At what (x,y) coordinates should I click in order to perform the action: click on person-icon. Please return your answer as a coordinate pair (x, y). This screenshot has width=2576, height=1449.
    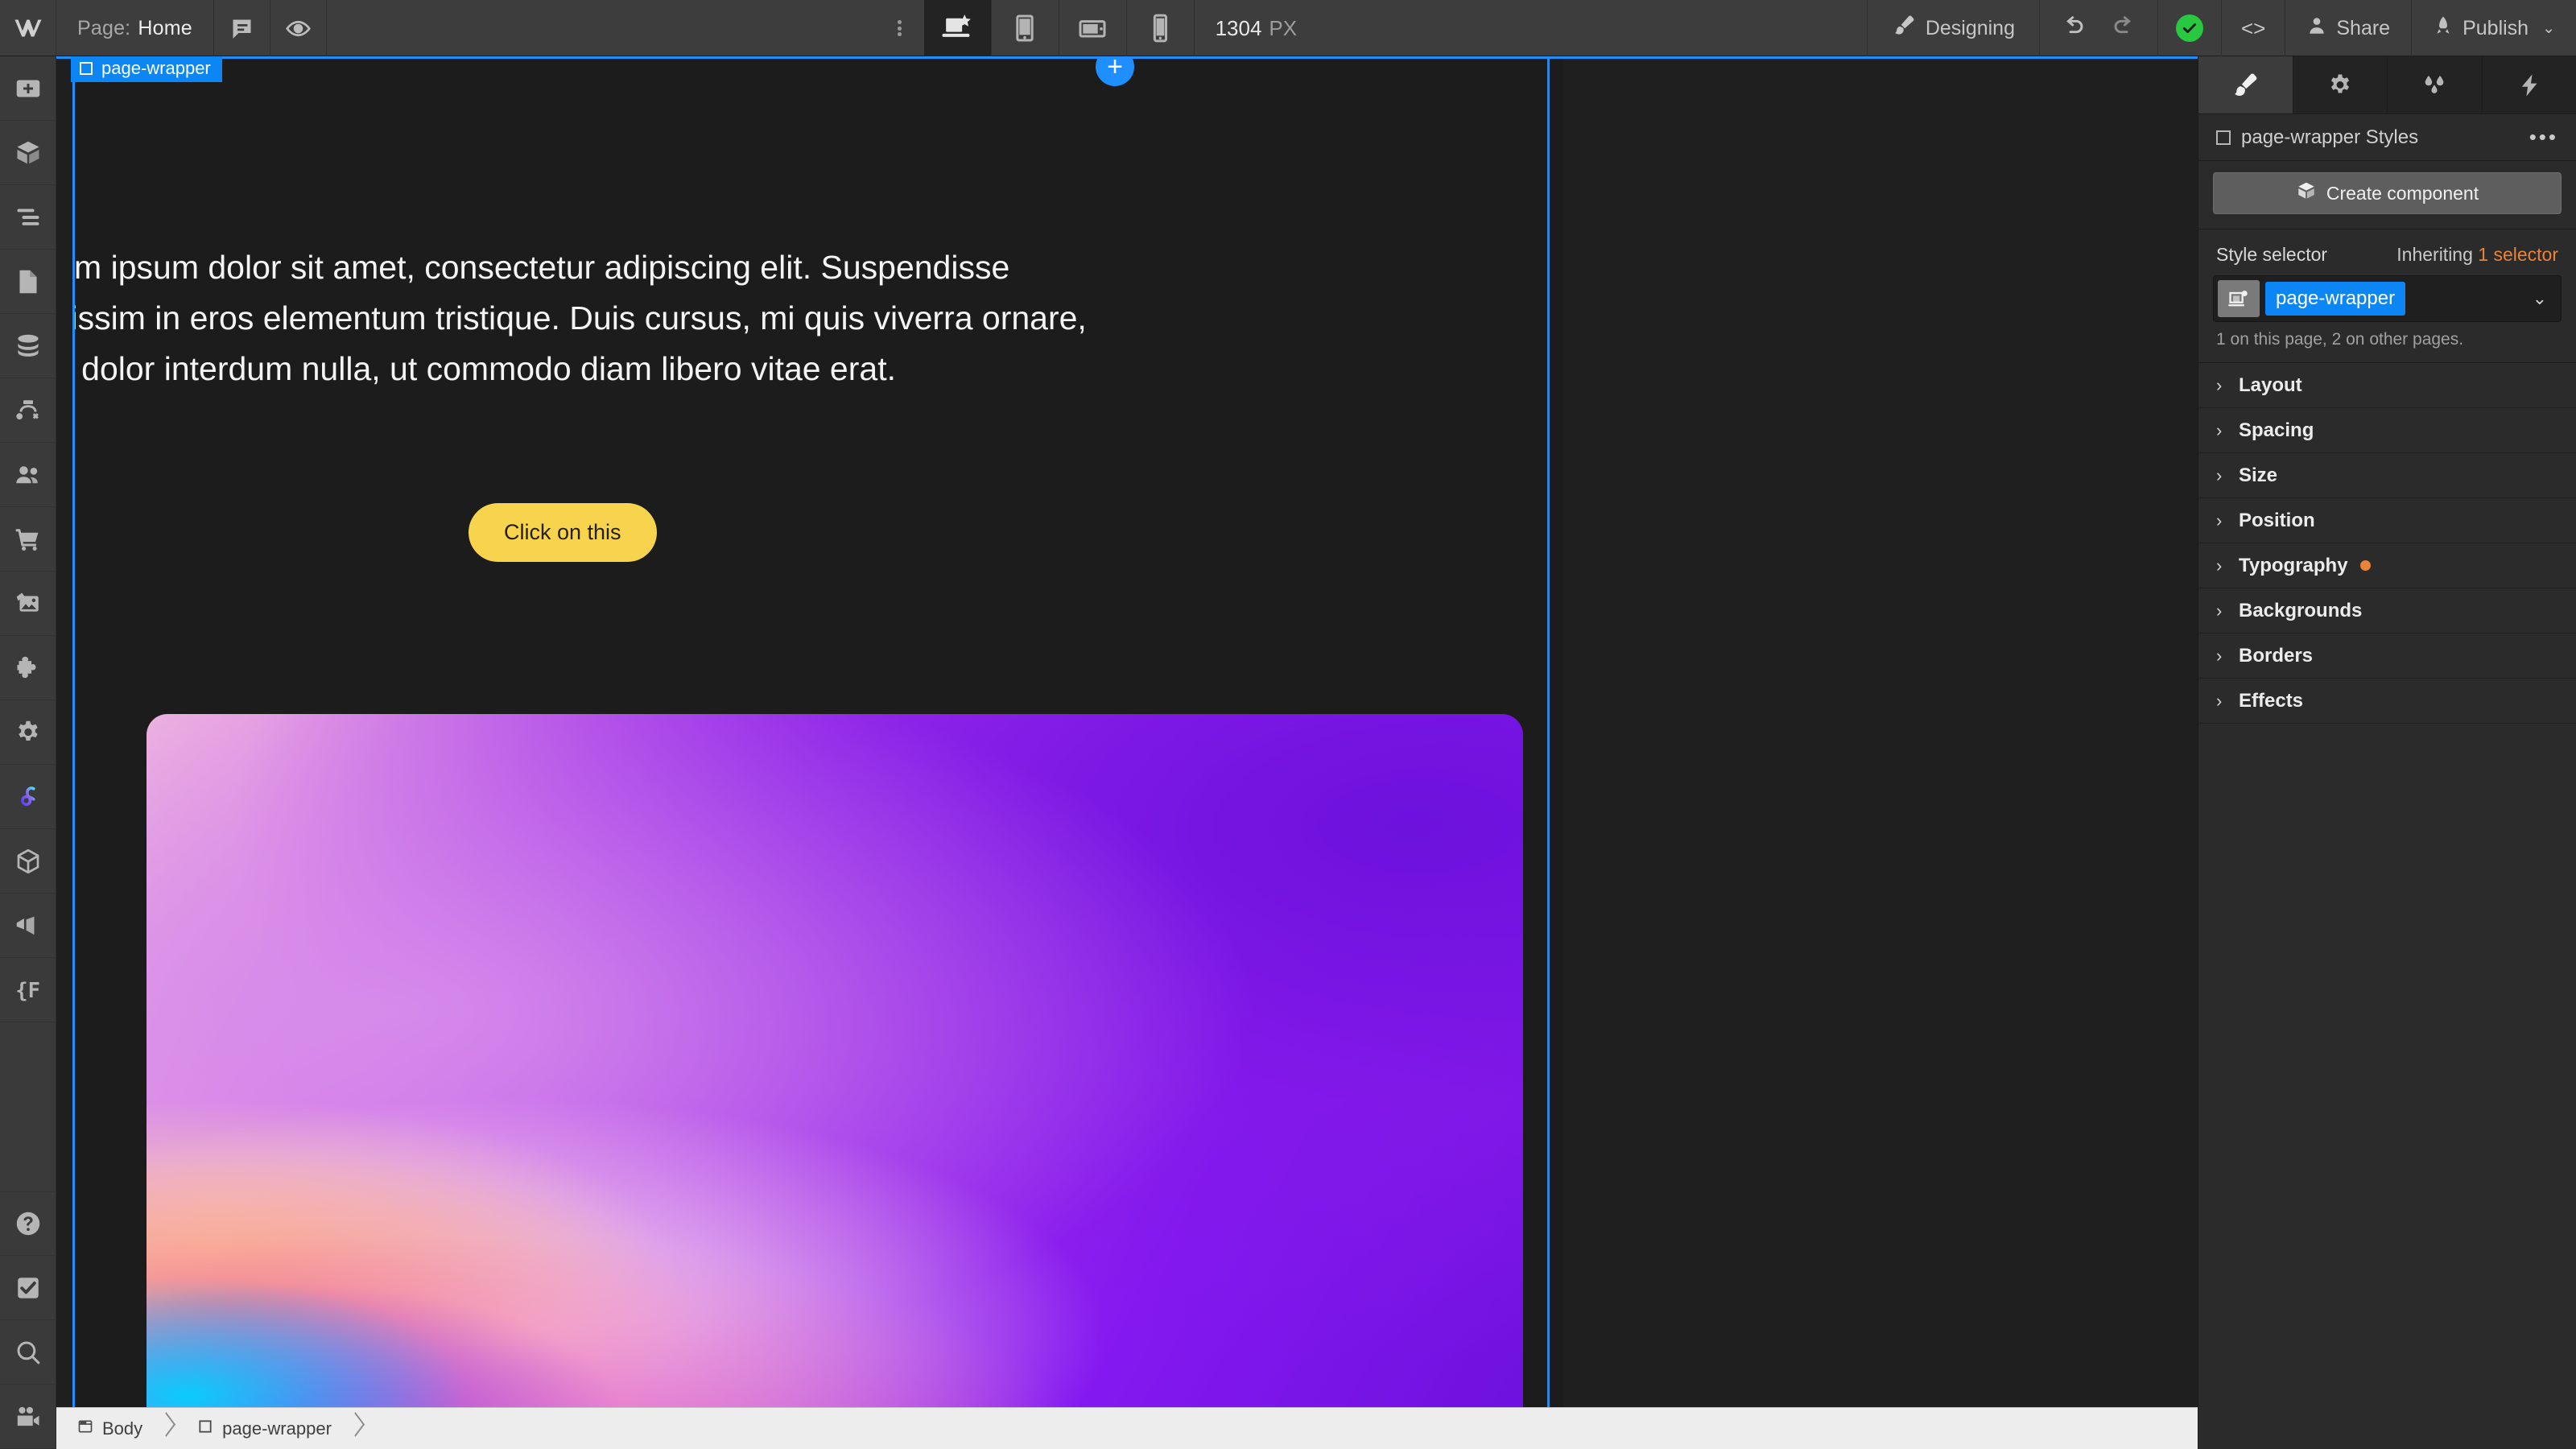
    Looking at the image, I should click on (2316, 28).